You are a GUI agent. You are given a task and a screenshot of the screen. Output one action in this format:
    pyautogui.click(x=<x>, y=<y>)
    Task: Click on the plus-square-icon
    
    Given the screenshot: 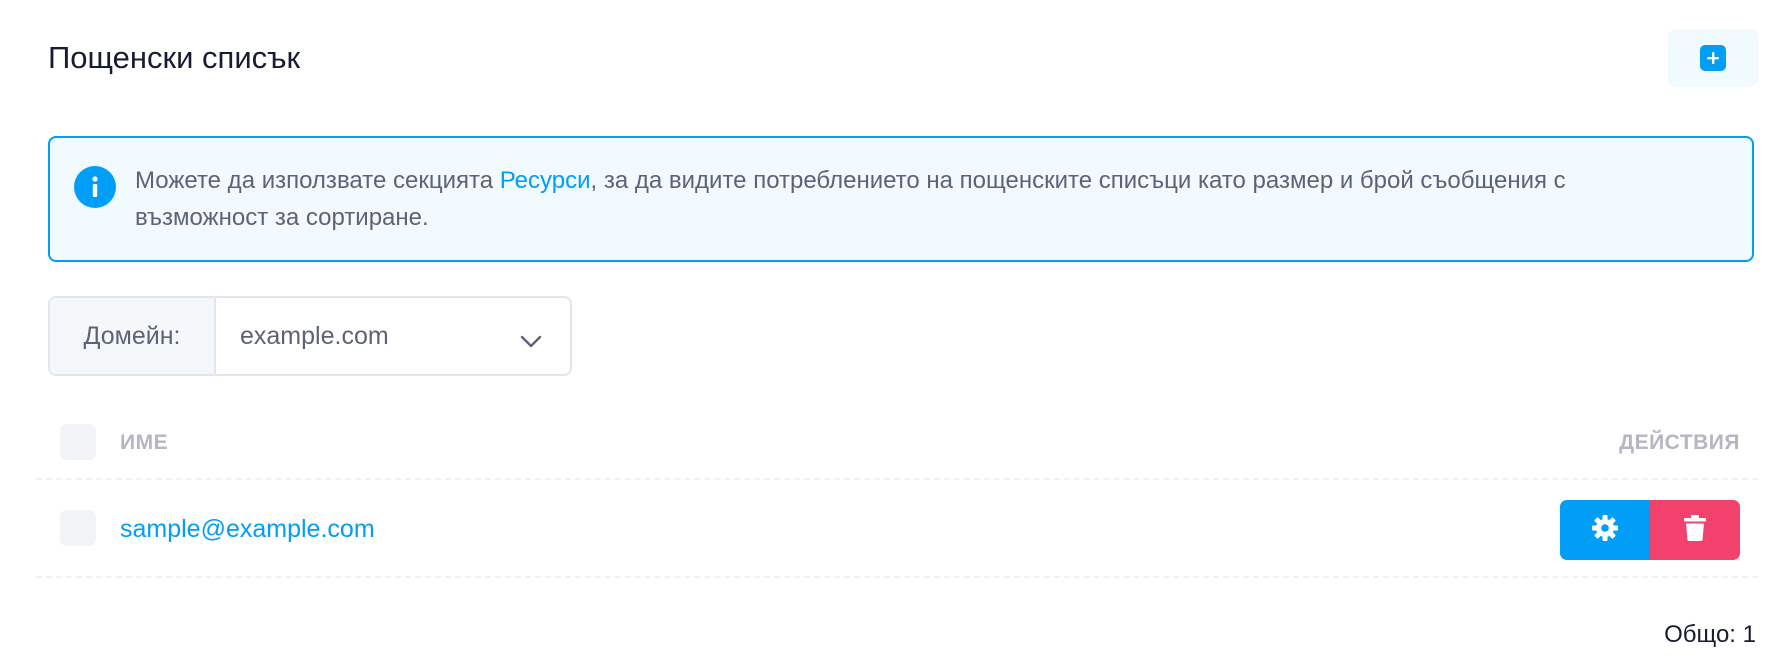 What is the action you would take?
    pyautogui.click(x=1713, y=58)
    